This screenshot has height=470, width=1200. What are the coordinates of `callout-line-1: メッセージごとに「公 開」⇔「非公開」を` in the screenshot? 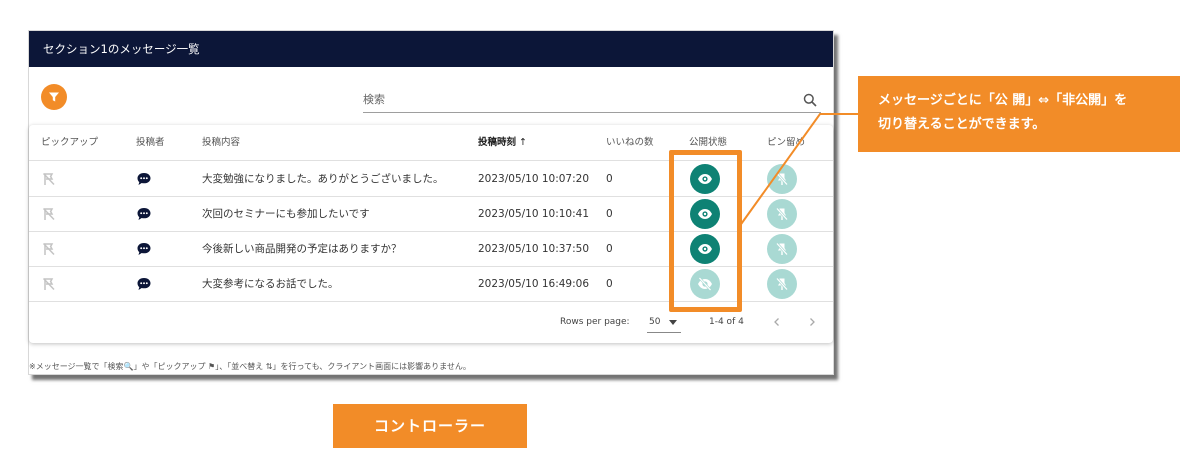 It's located at (1003, 100).